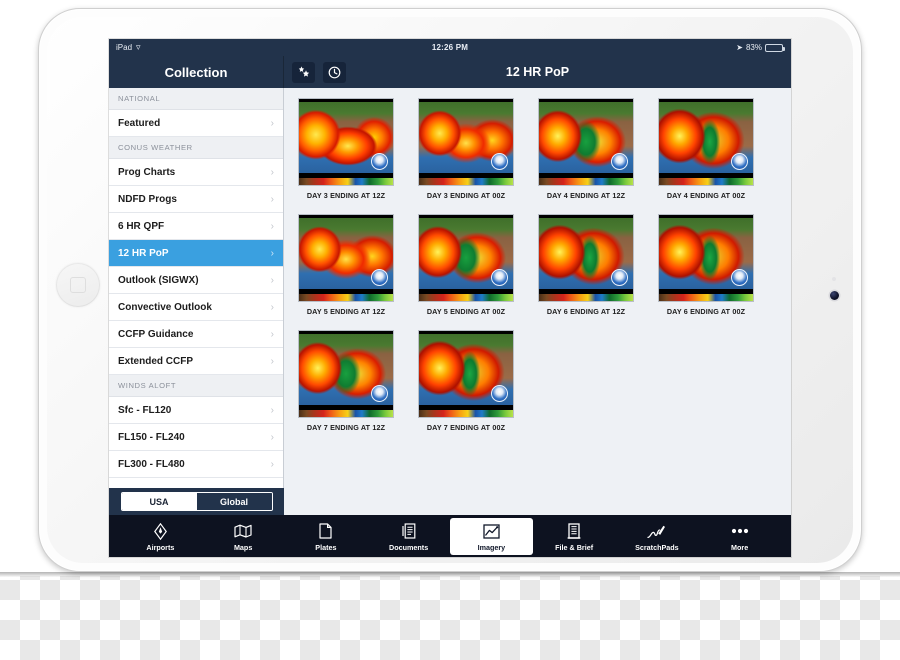 The image size is (900, 660). I want to click on sidebar-title: Collection, so click(196, 72).